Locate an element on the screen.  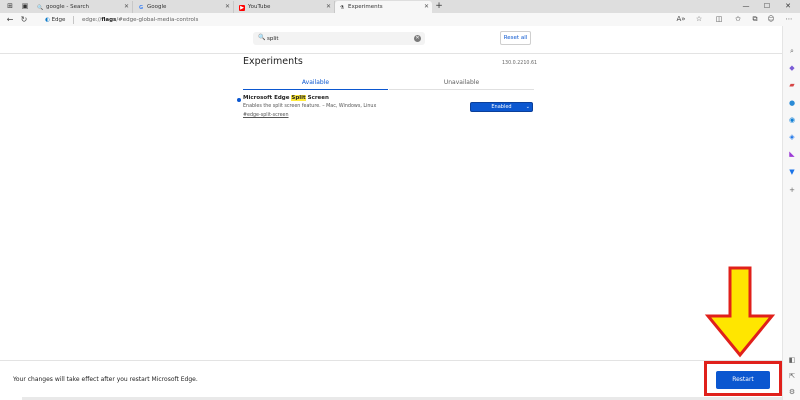
favorites-icon: ✩ is located at coordinates (738, 19).